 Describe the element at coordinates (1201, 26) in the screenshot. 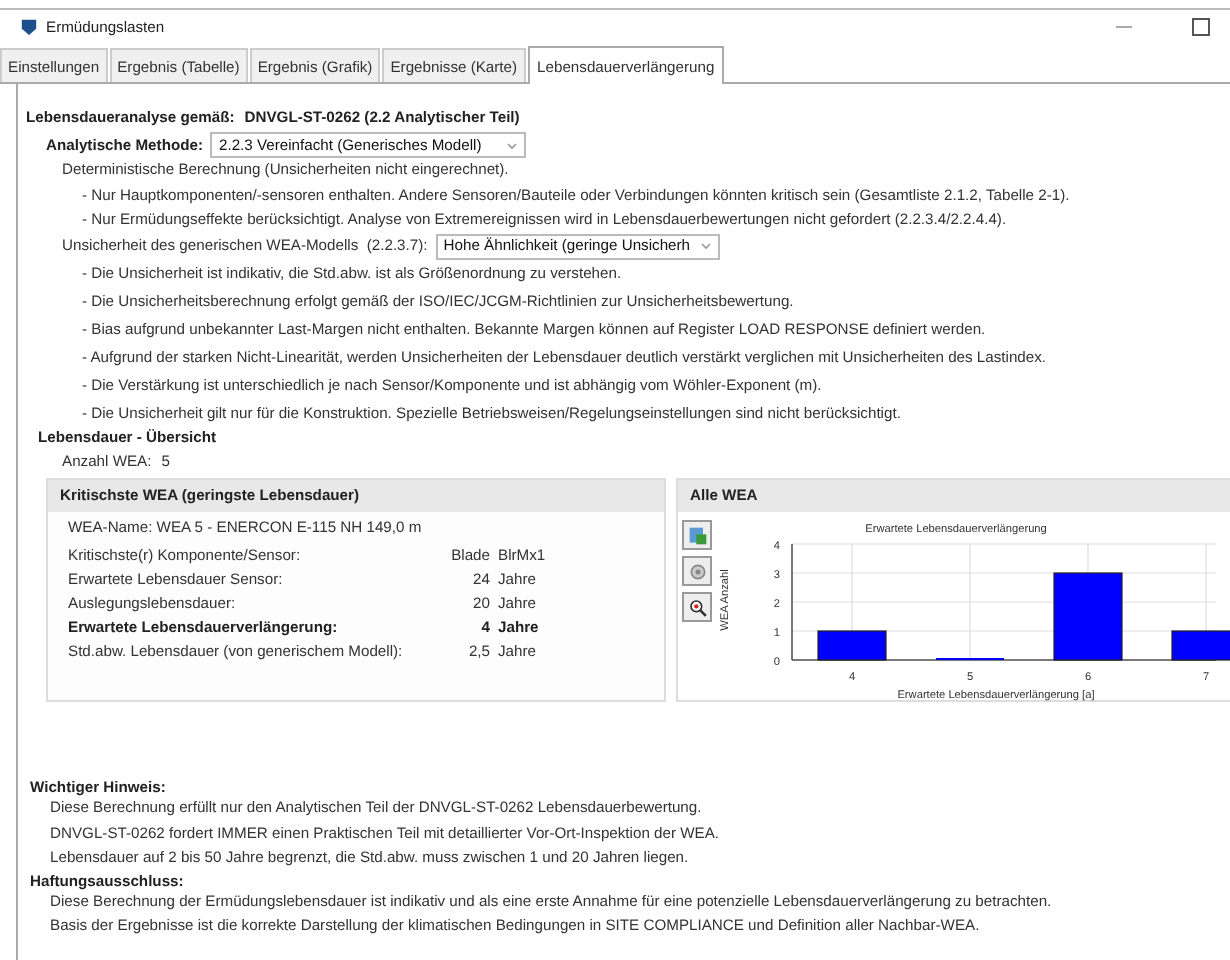

I see `maximize-button` at that location.